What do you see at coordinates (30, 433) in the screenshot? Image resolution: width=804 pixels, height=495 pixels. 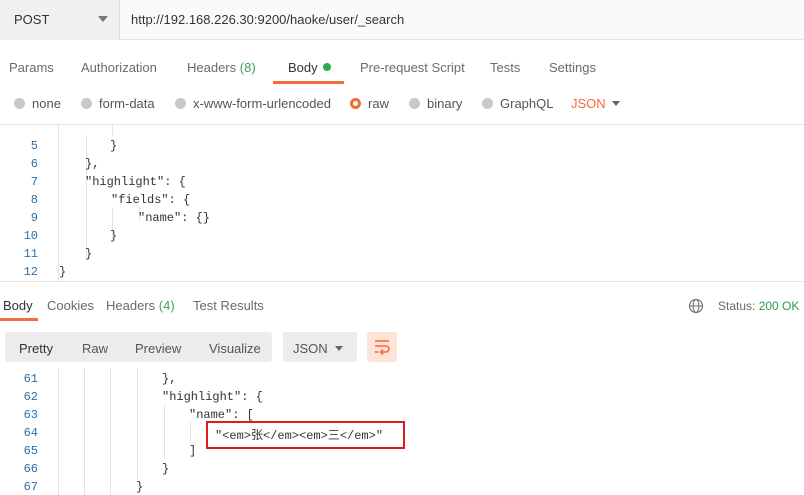 I see `line-number: 64` at bounding box center [30, 433].